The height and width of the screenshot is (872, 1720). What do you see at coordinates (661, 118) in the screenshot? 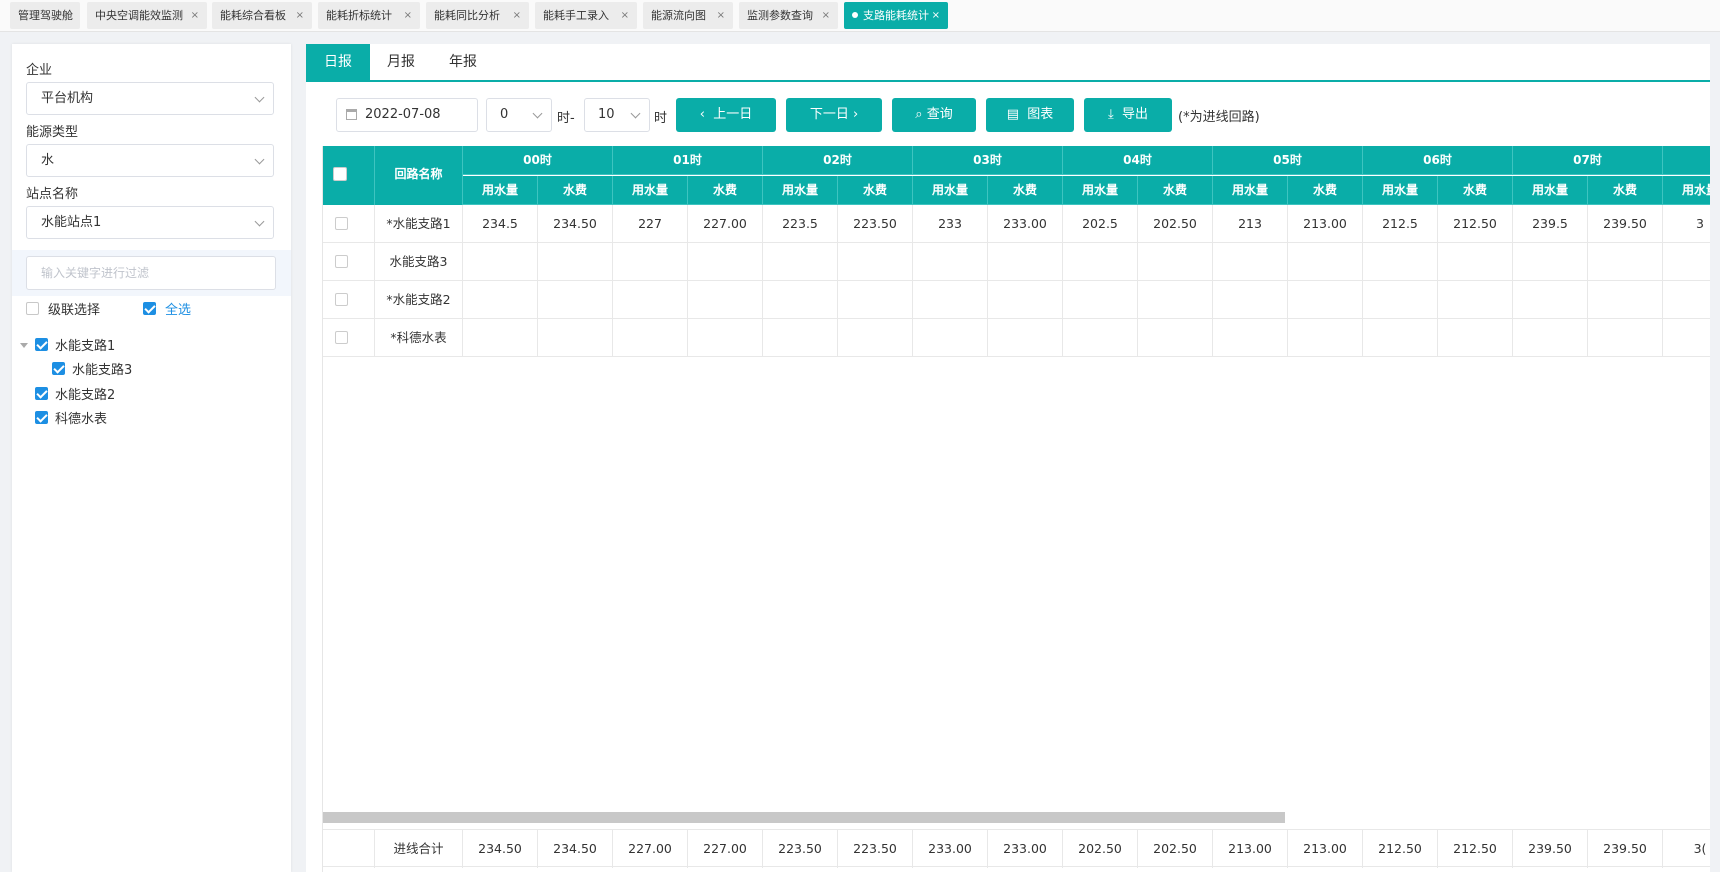
I see `hour-suffix: 时` at bounding box center [661, 118].